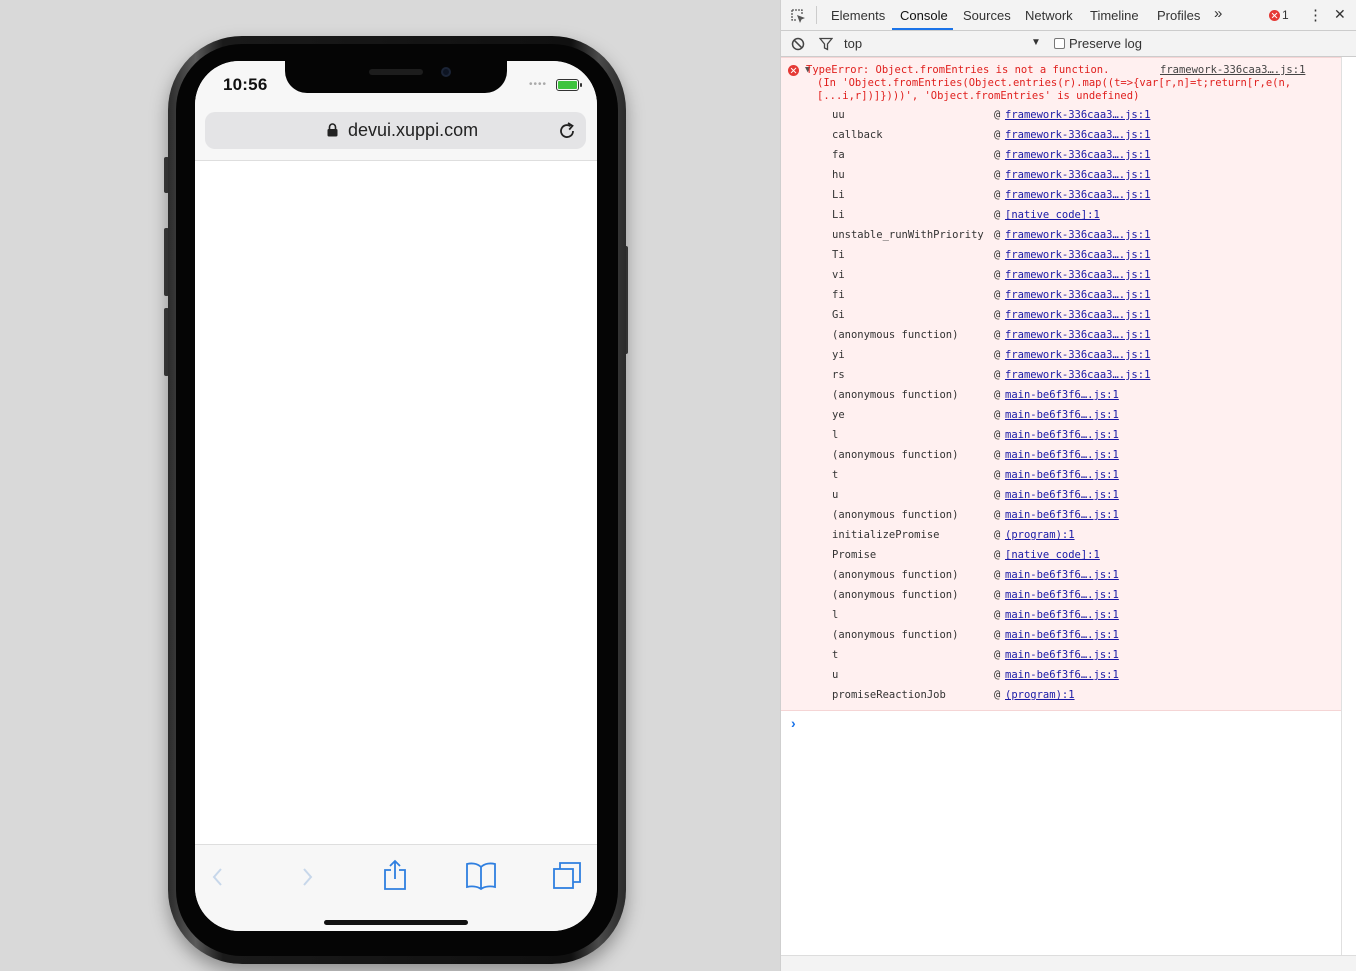 This screenshot has width=1356, height=971. I want to click on stack-frame-function: Promise, so click(854, 555).